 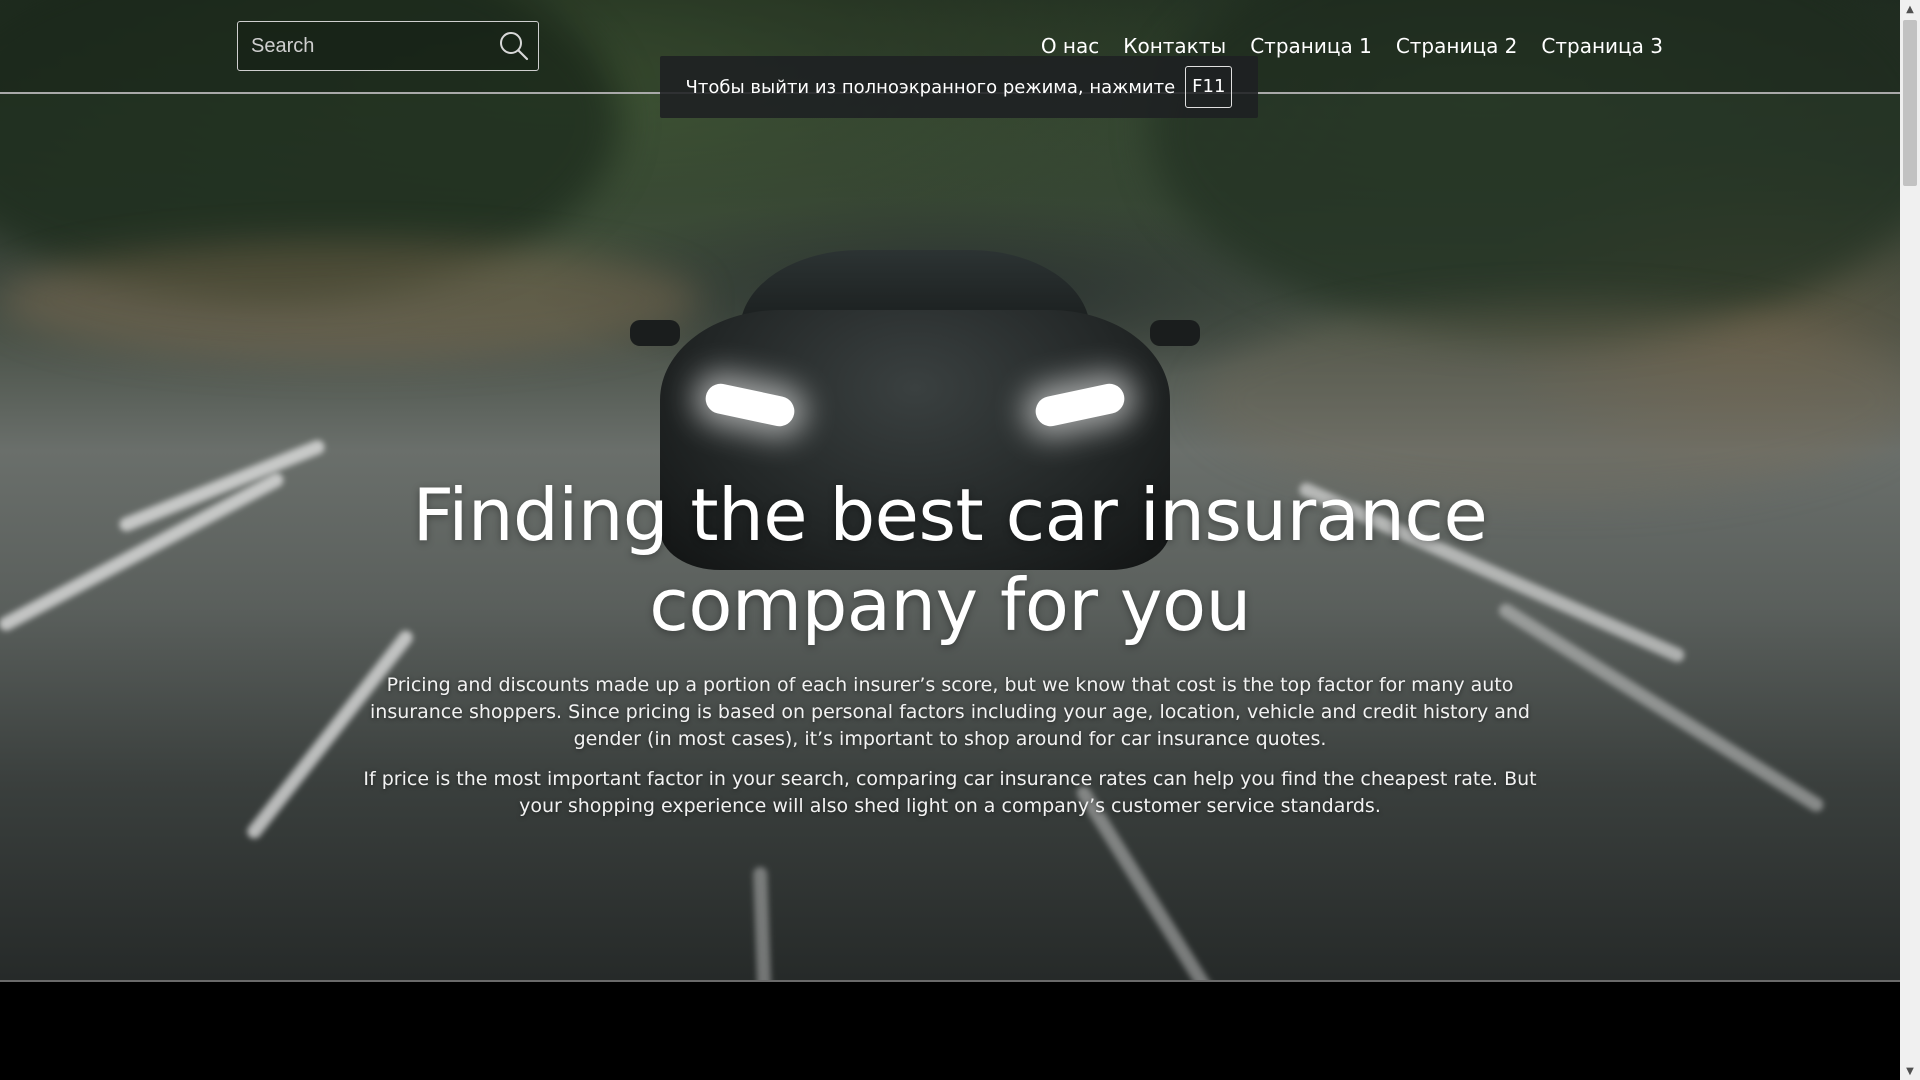 What do you see at coordinates (1311, 46) in the screenshot?
I see `nav-link-page-1: Страница 1` at bounding box center [1311, 46].